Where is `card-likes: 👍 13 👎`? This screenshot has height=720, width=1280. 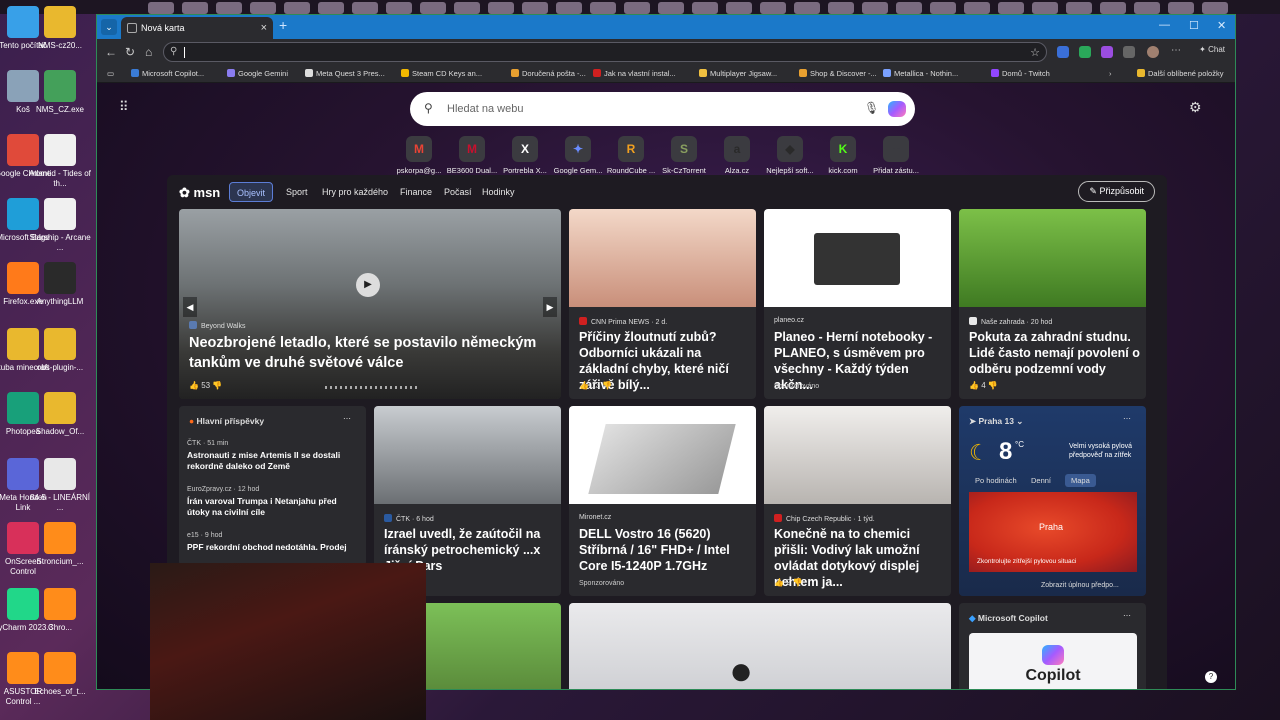 card-likes: 👍 13 👎 is located at coordinates (595, 385).